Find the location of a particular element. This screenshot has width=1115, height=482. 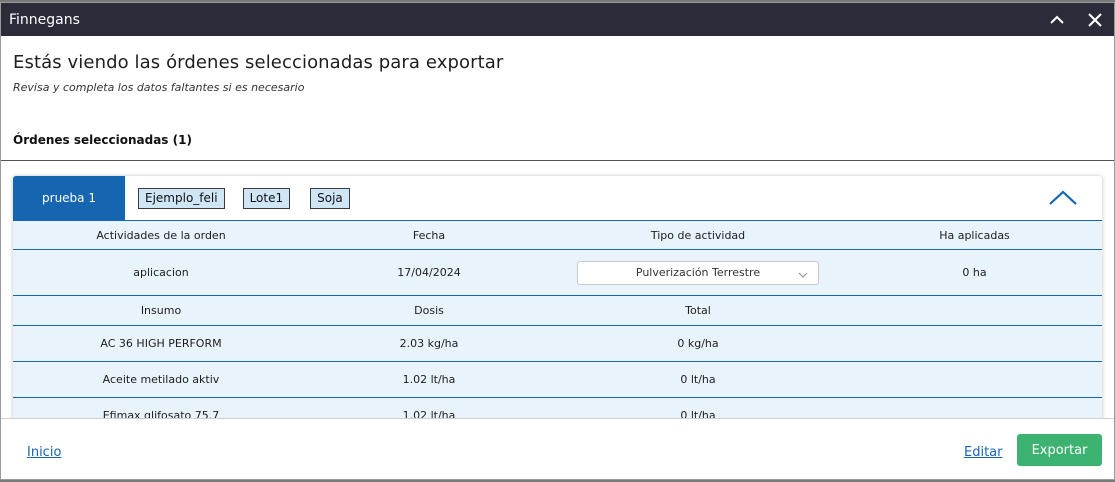

activity-type-select: Pulverización Terrestre is located at coordinates (698, 272).